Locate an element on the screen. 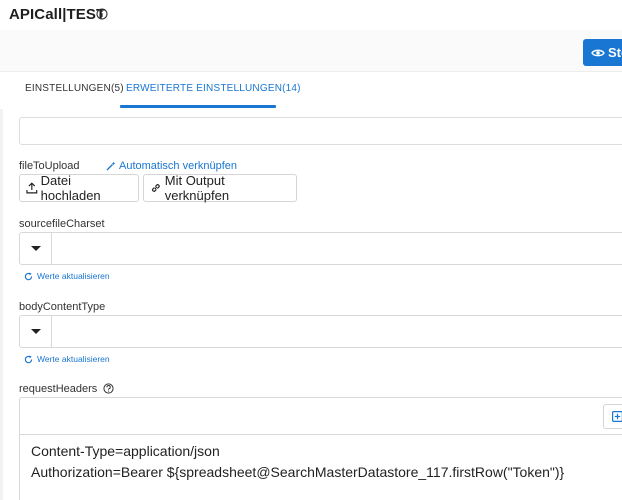  link-output-button: Mit Output verknüpfen is located at coordinates (220, 188).